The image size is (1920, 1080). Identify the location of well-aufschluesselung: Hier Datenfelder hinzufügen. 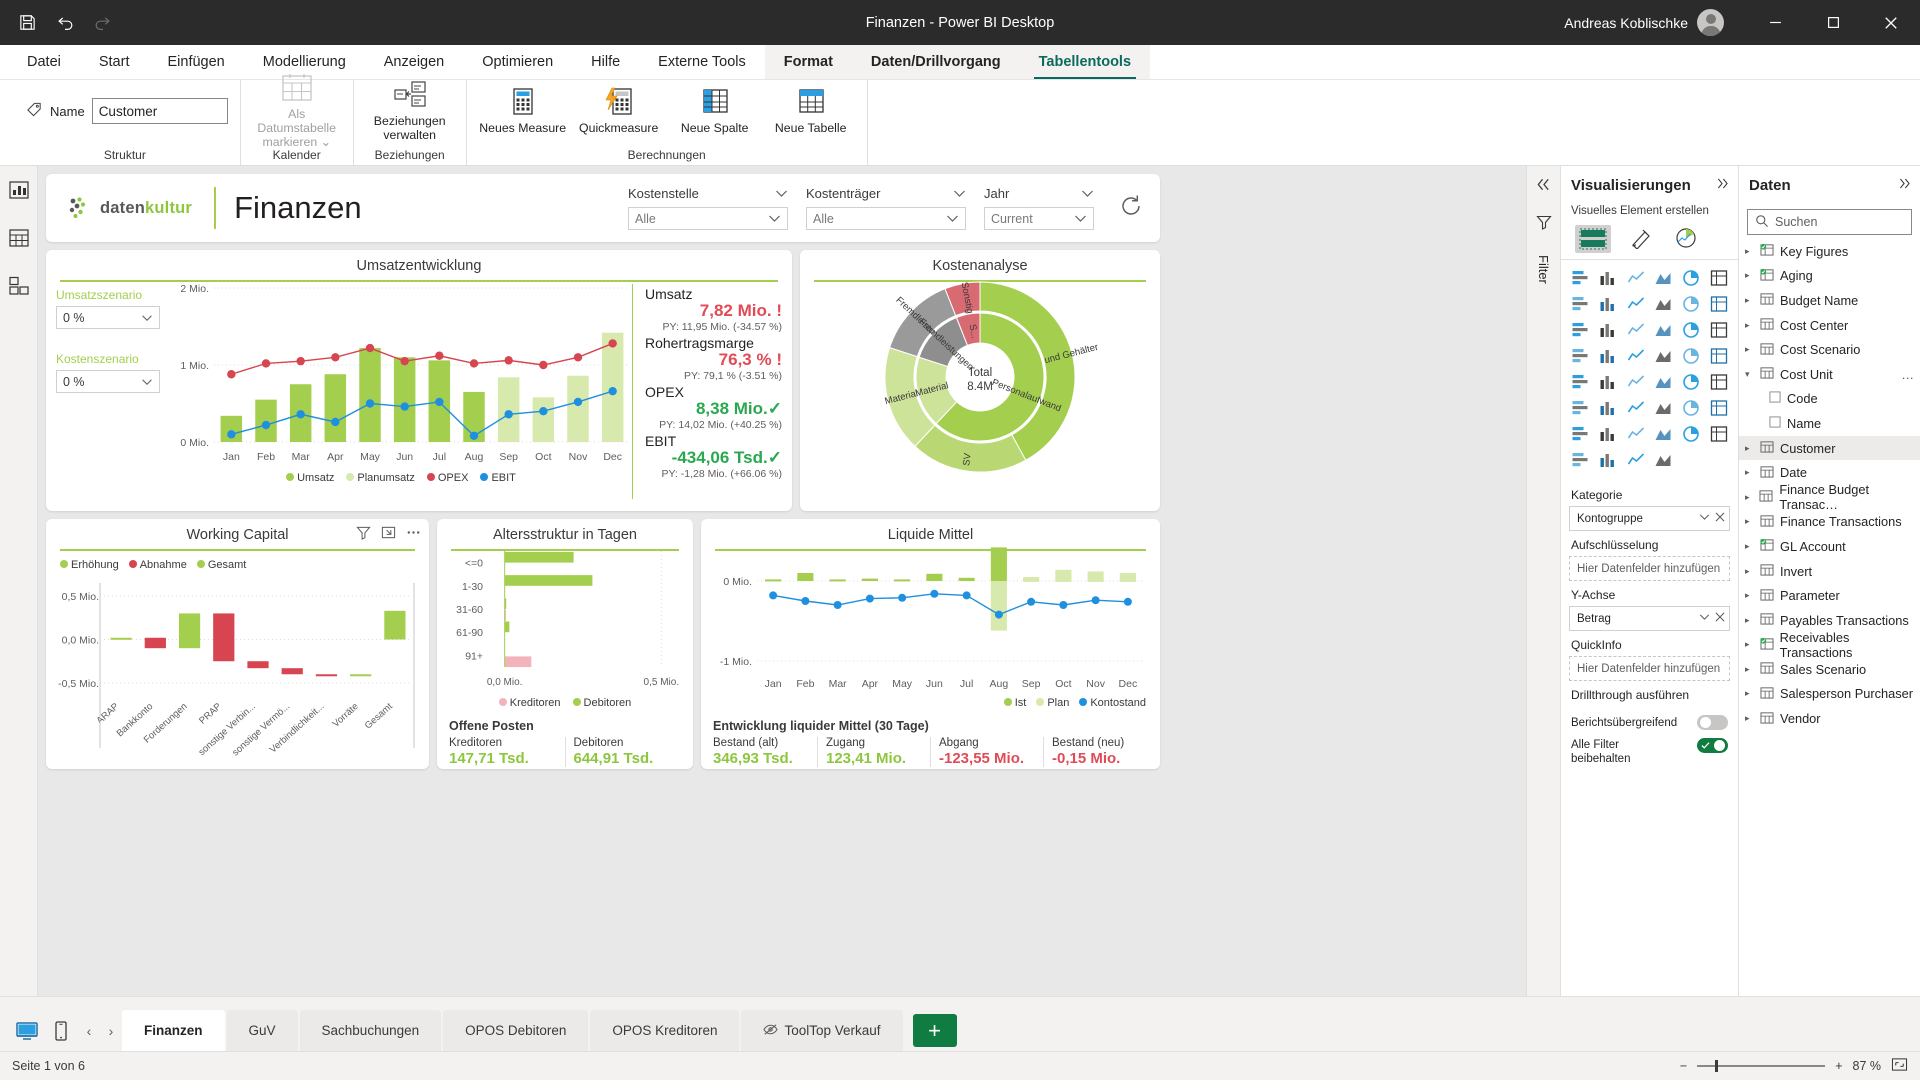
(1649, 568).